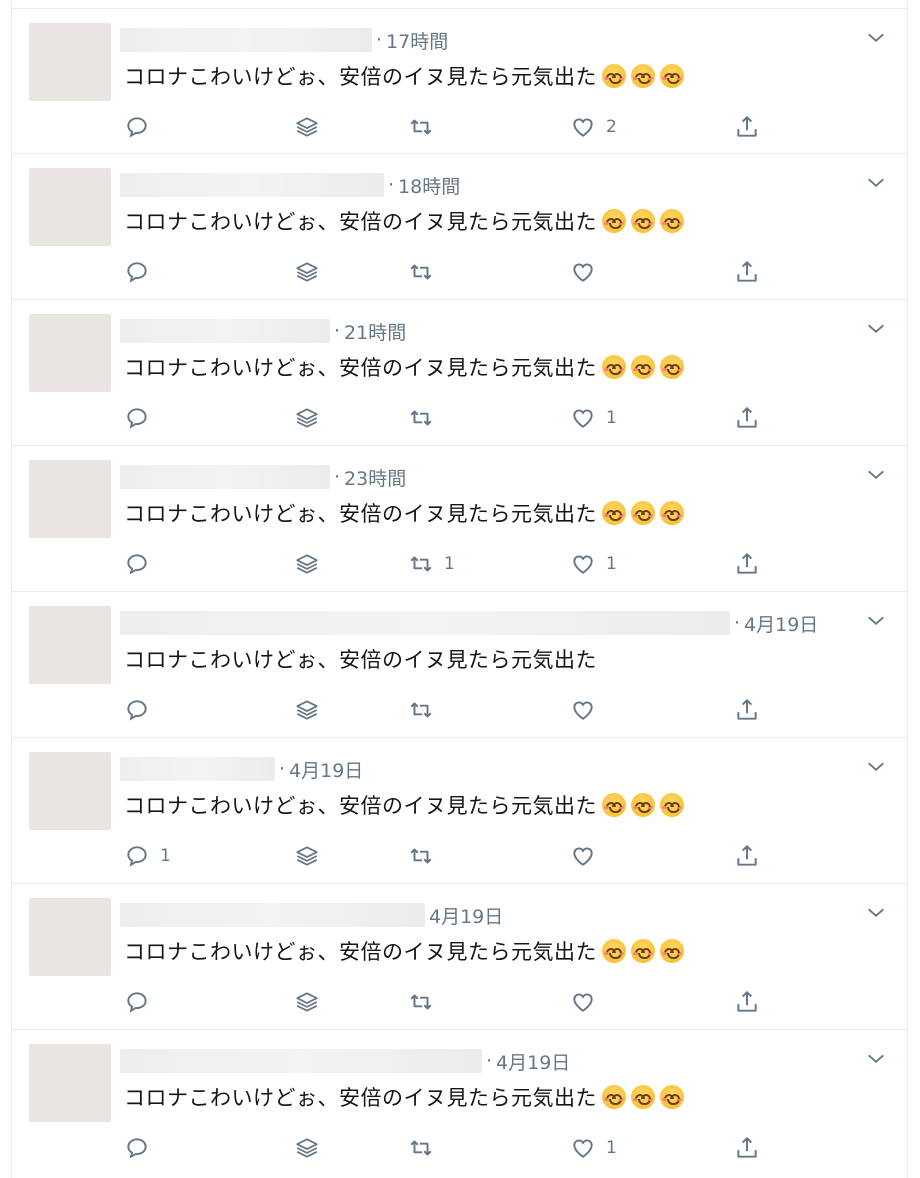 This screenshot has height=1178, width=920. What do you see at coordinates (431, 564) in the screenshot?
I see `retweet-button: 1` at bounding box center [431, 564].